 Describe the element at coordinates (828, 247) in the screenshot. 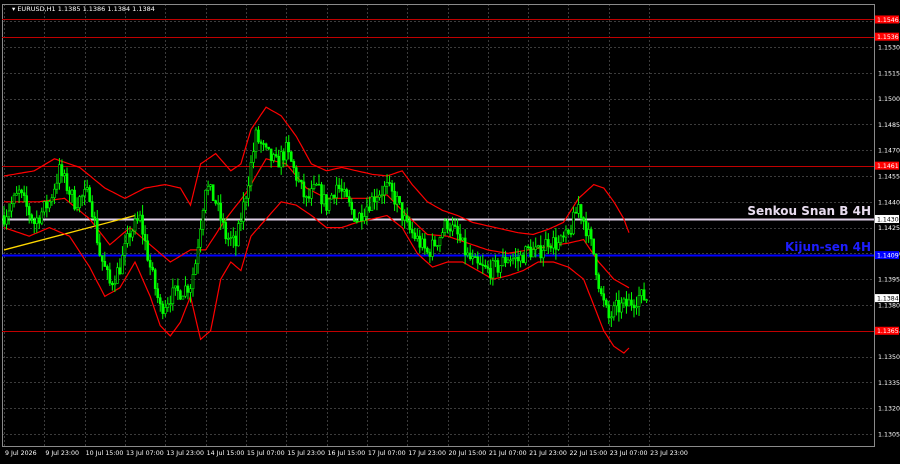

I see `annotation-label: Kijun-sen 4H` at that location.